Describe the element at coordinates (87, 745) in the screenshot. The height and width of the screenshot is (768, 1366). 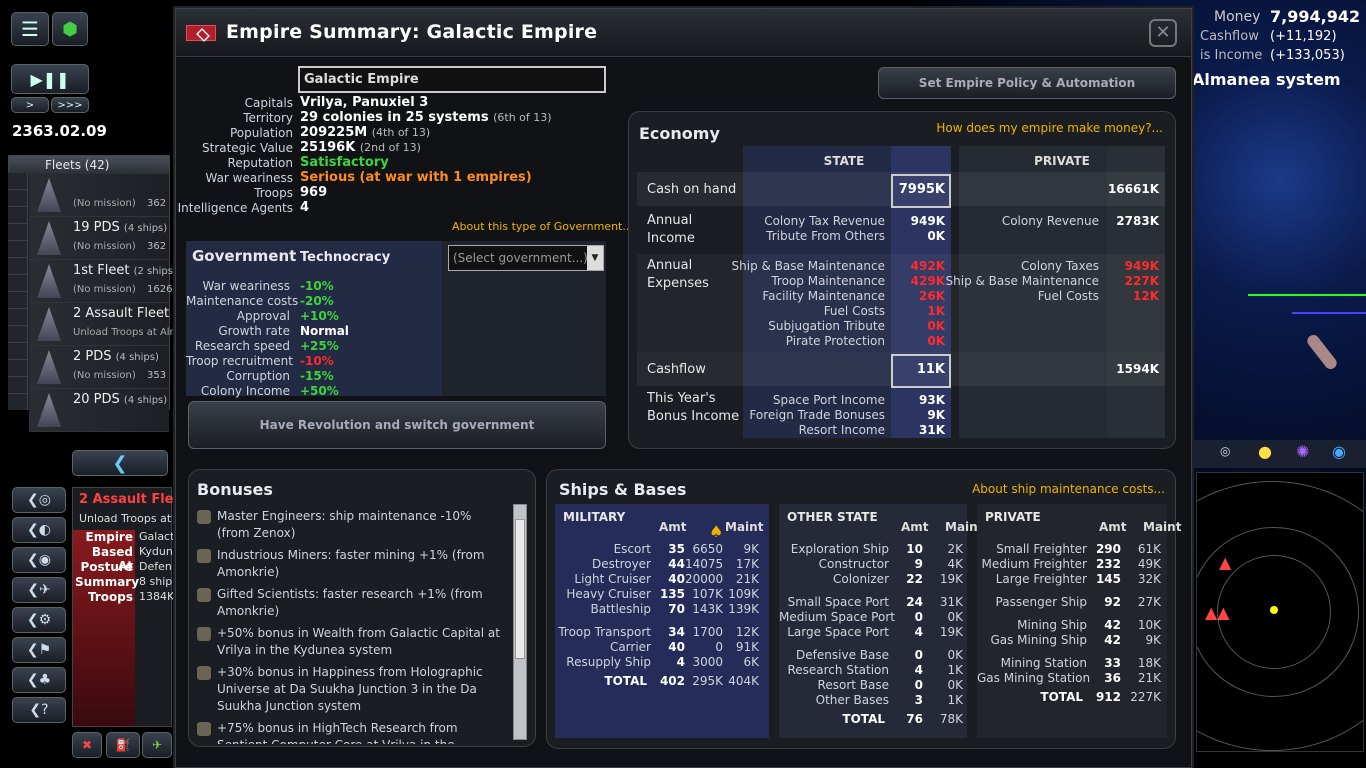
I see `scrap-button: ✖` at that location.